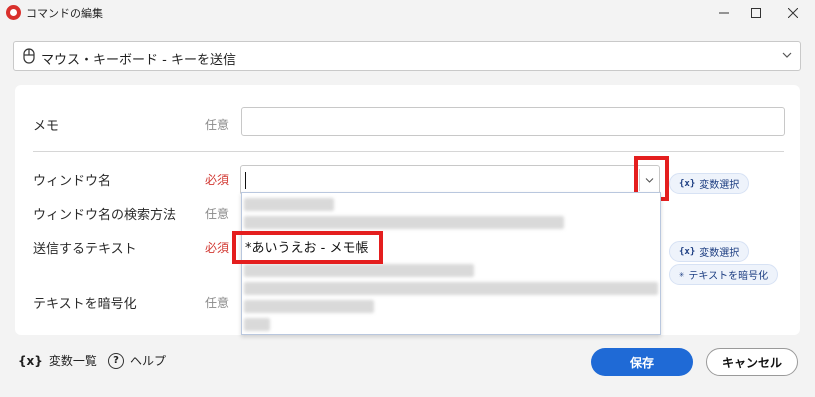  What do you see at coordinates (64, 13) in the screenshot?
I see `window-title: コマンドの編集` at bounding box center [64, 13].